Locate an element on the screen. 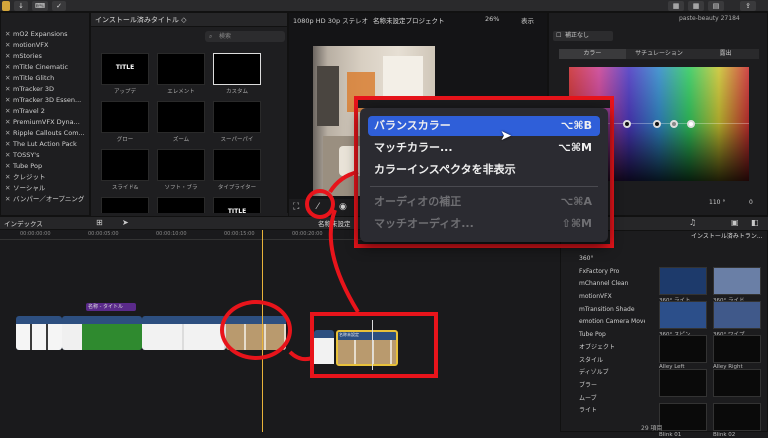 This screenshot has height=438, width=768. menu-separator is located at coordinates (484, 186).